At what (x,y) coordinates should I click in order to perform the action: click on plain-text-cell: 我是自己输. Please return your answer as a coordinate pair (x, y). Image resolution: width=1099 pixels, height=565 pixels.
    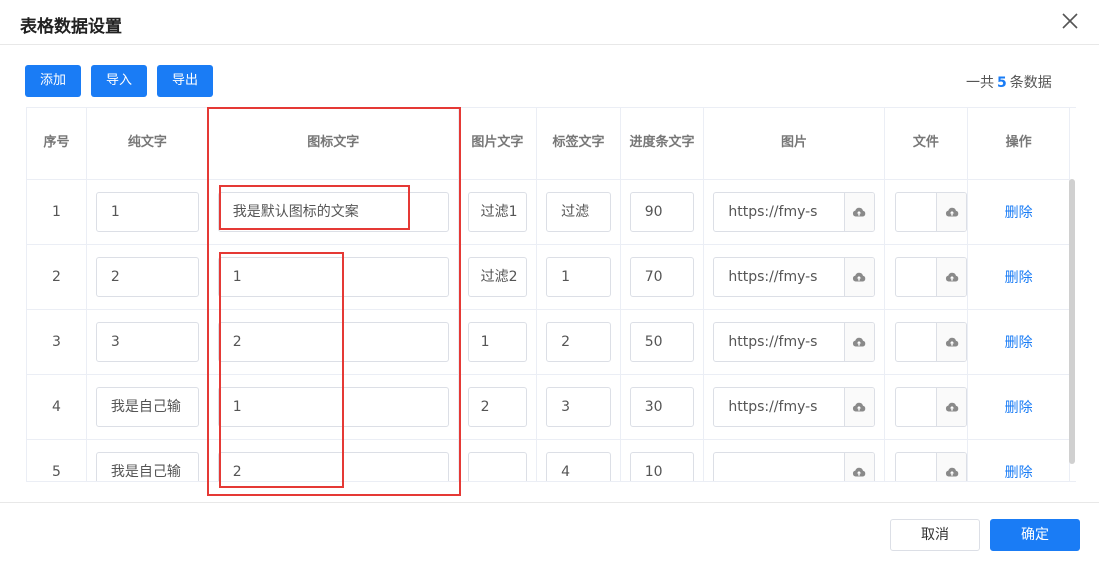
    Looking at the image, I should click on (147, 460).